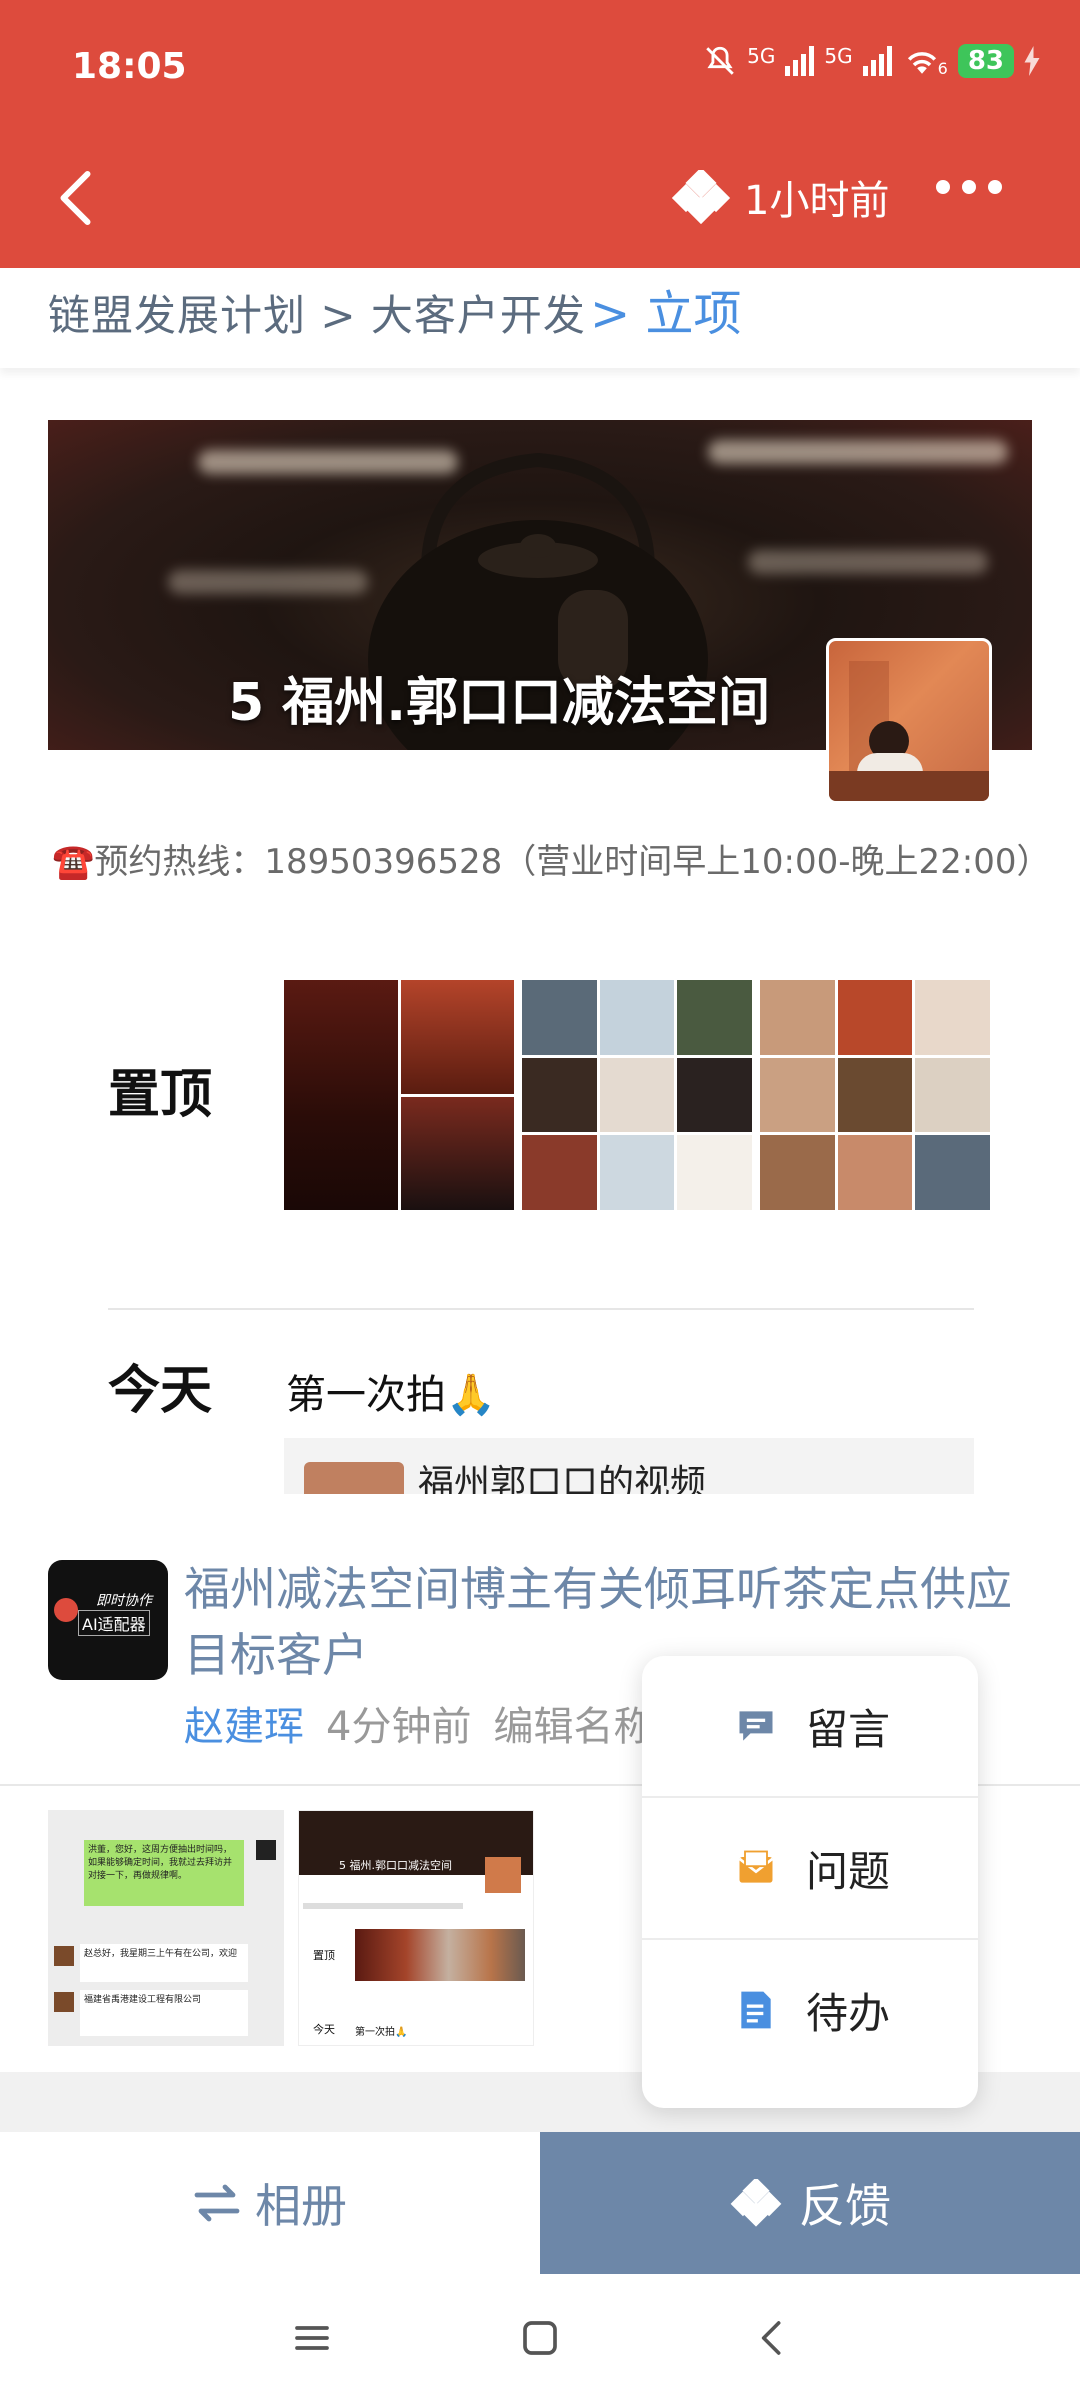 Image resolution: width=1080 pixels, height=2400 pixels. What do you see at coordinates (848, 1729) in the screenshot?
I see `menu-item-label: 留言` at bounding box center [848, 1729].